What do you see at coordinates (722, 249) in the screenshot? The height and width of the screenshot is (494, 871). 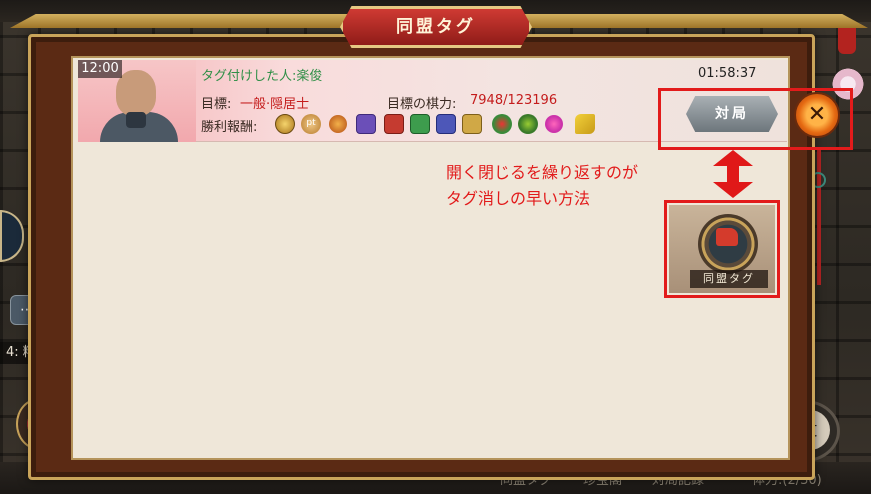 I see `highlight-box-tag` at bounding box center [722, 249].